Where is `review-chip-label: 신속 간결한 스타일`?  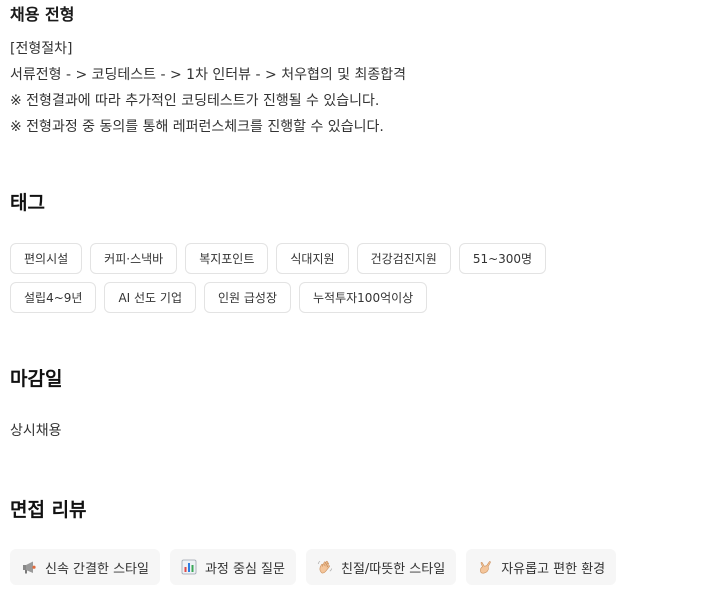 review-chip-label: 신속 간결한 스타일 is located at coordinates (97, 569).